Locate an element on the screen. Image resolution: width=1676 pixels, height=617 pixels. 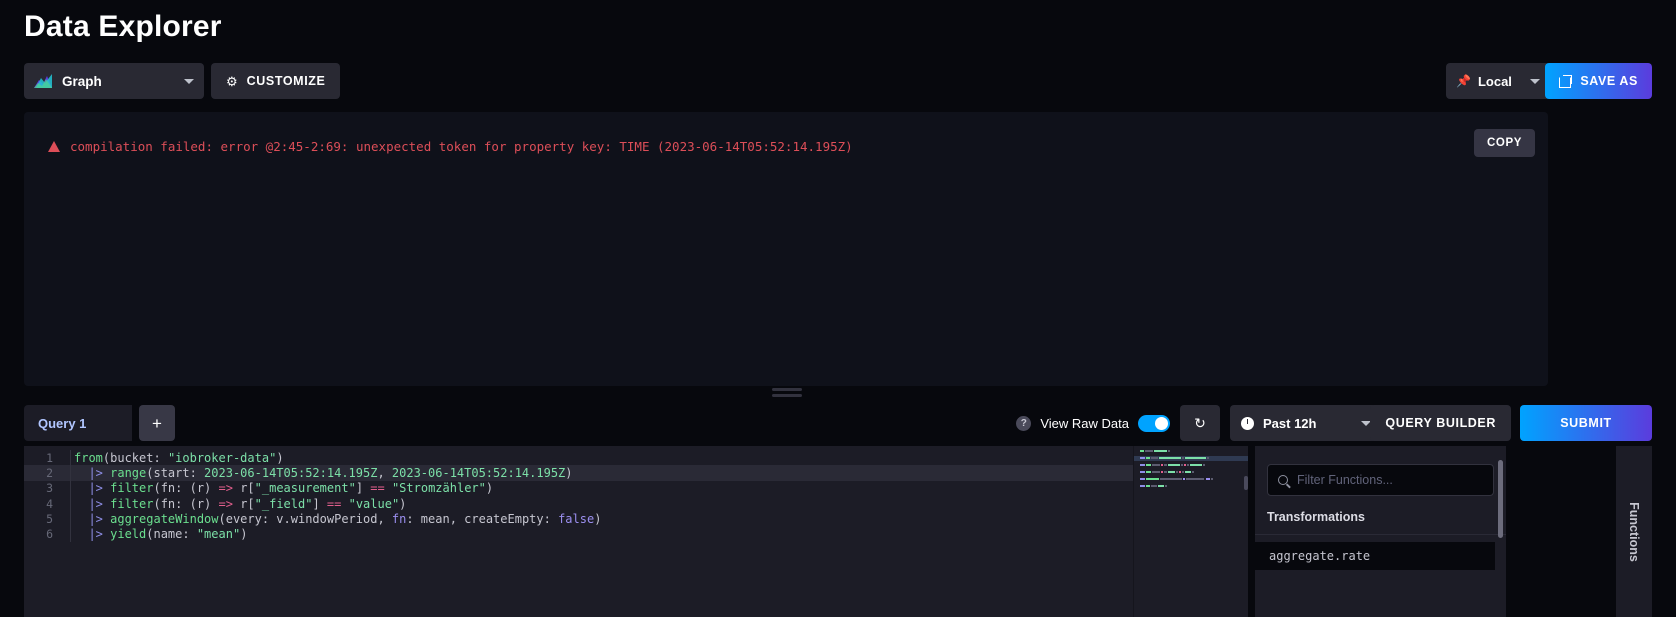
divider is located at coordinates (1380, 534).